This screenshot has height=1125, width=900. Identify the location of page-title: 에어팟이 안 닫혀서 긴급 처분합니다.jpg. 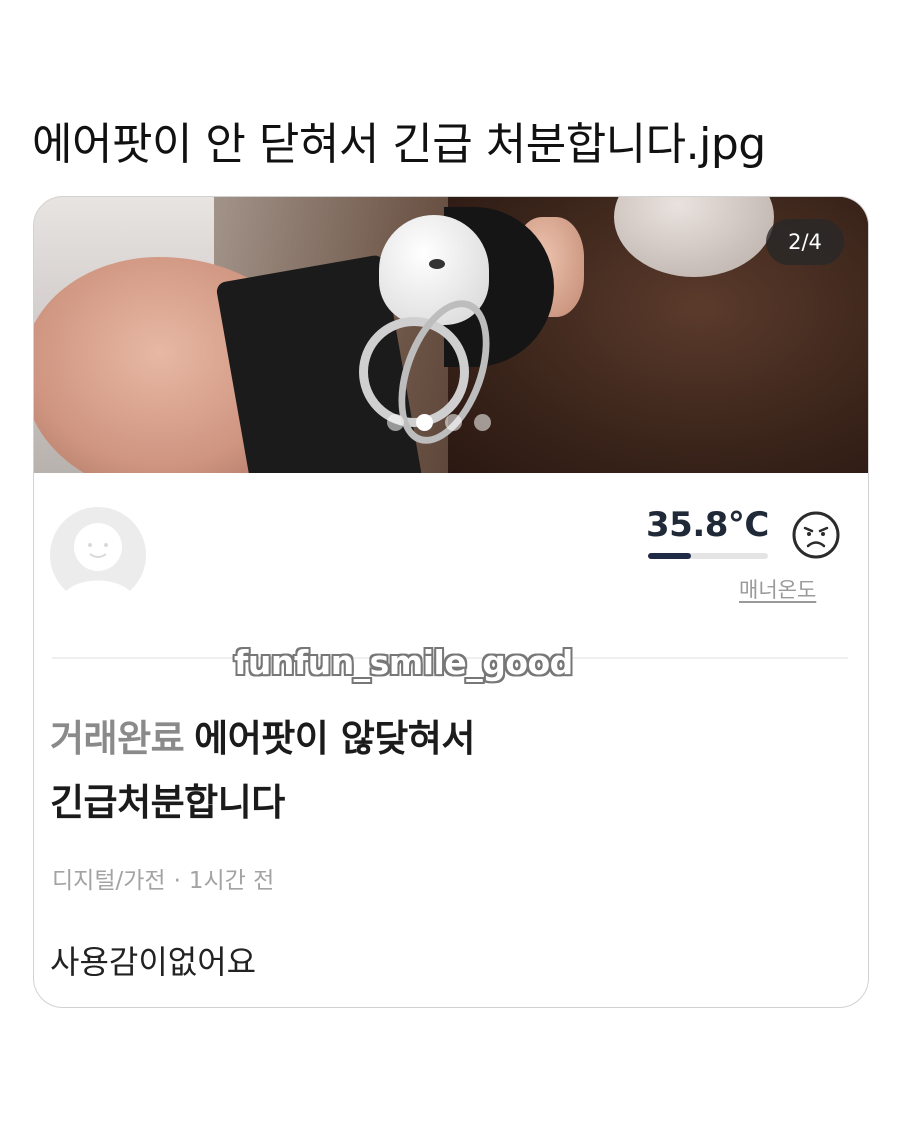
(399, 144).